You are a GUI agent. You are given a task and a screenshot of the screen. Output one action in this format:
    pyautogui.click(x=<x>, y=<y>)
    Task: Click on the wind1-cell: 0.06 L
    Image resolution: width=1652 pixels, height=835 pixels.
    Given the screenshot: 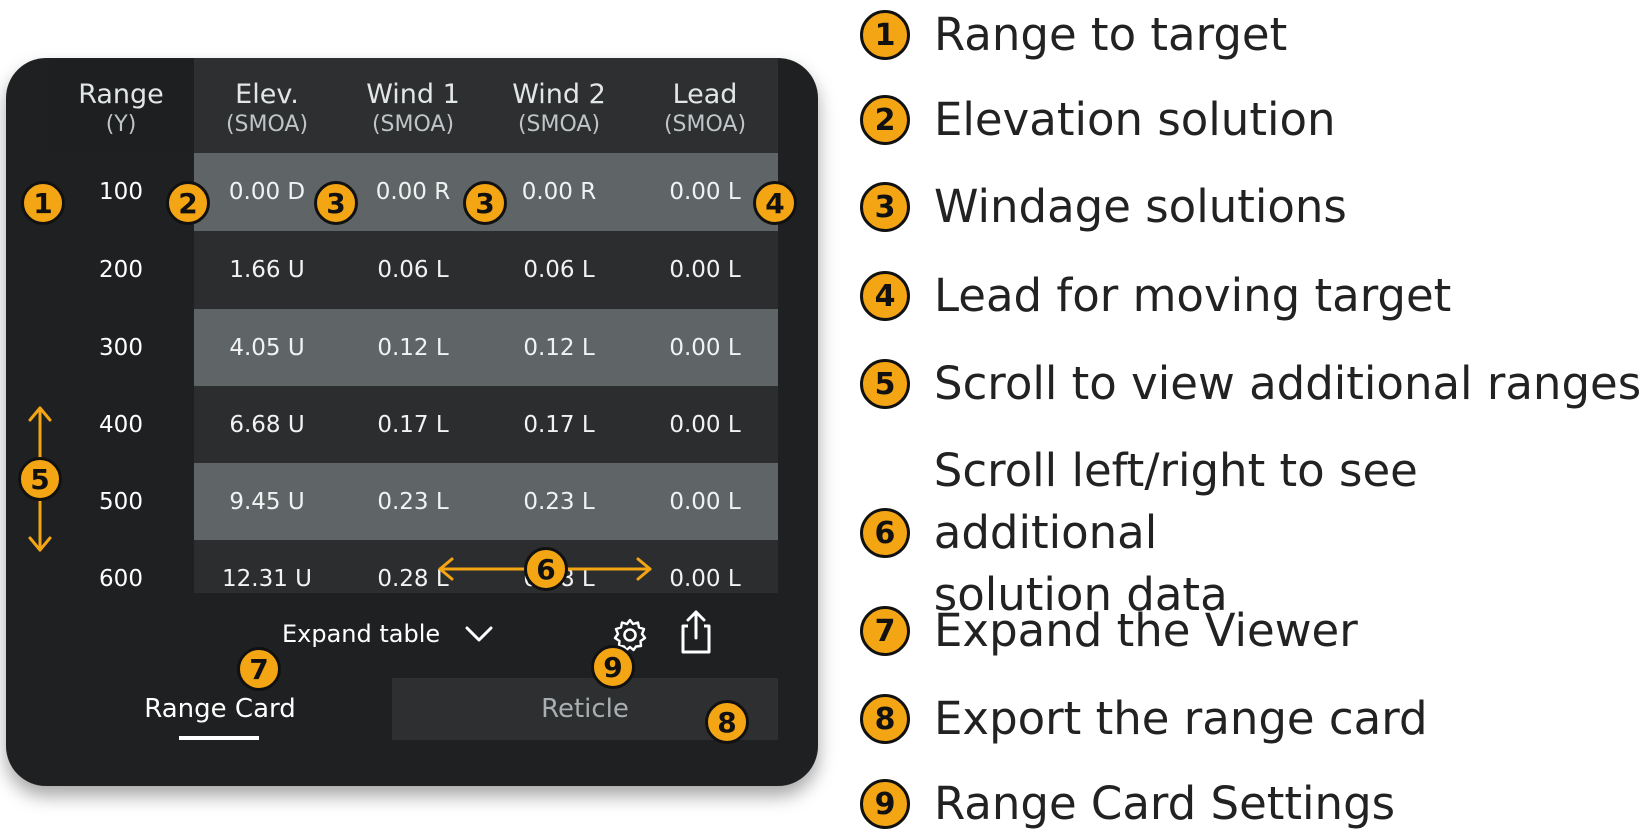 What is the action you would take?
    pyautogui.click(x=413, y=270)
    